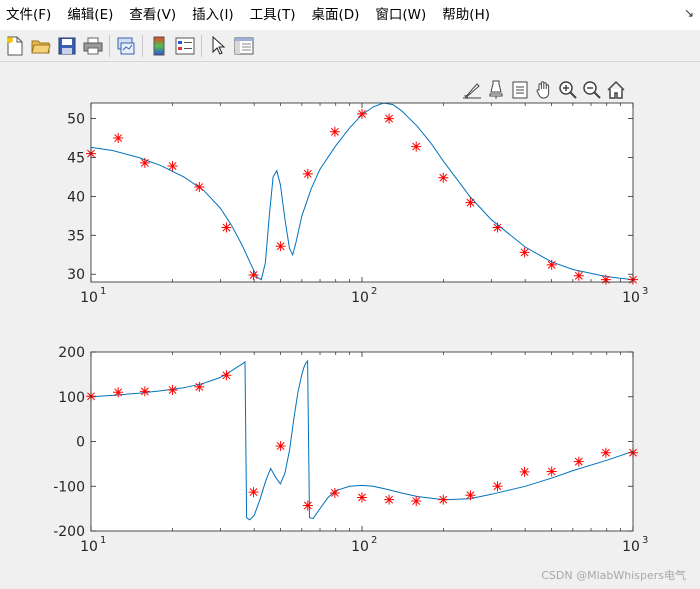 This screenshot has width=700, height=589. What do you see at coordinates (80, 443) in the screenshot?
I see `y-tick-label: 0` at bounding box center [80, 443].